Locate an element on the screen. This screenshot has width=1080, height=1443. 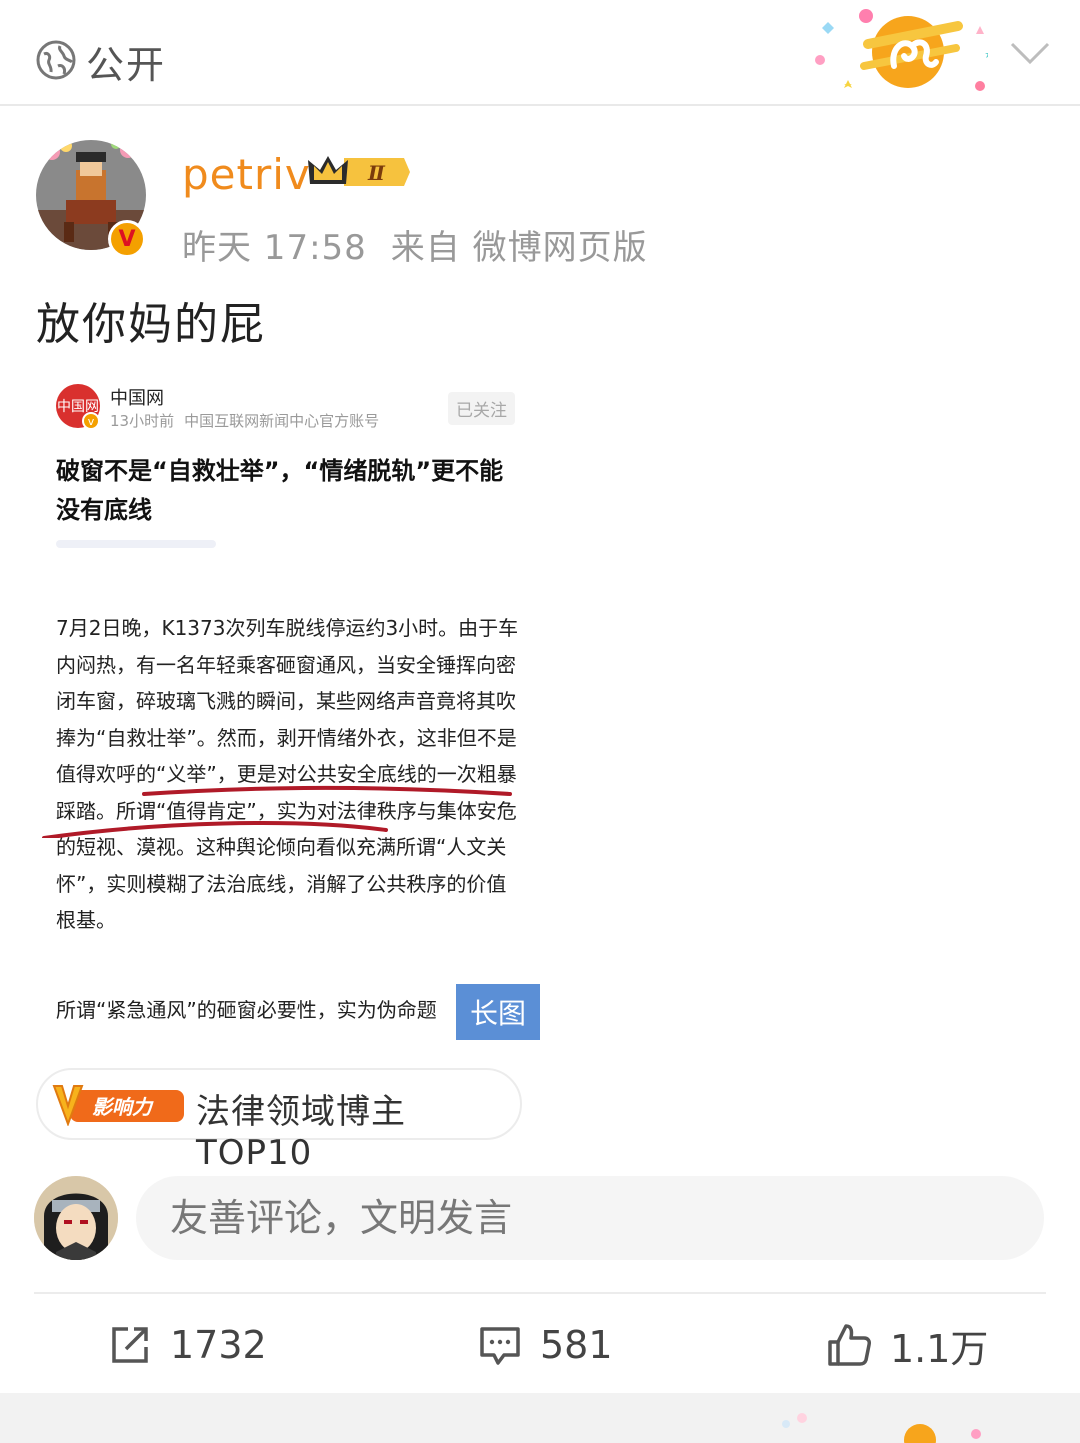
influence-tag: 影响力 法律领域博主TOP10 is located at coordinates (279, 1120).